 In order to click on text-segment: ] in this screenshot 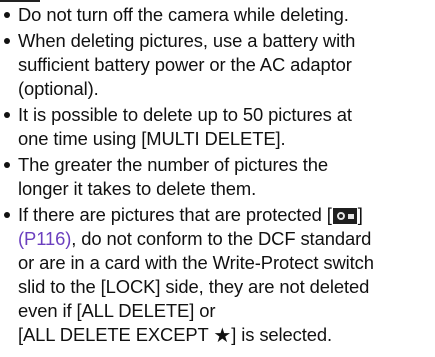, I will do `click(360, 214)`.